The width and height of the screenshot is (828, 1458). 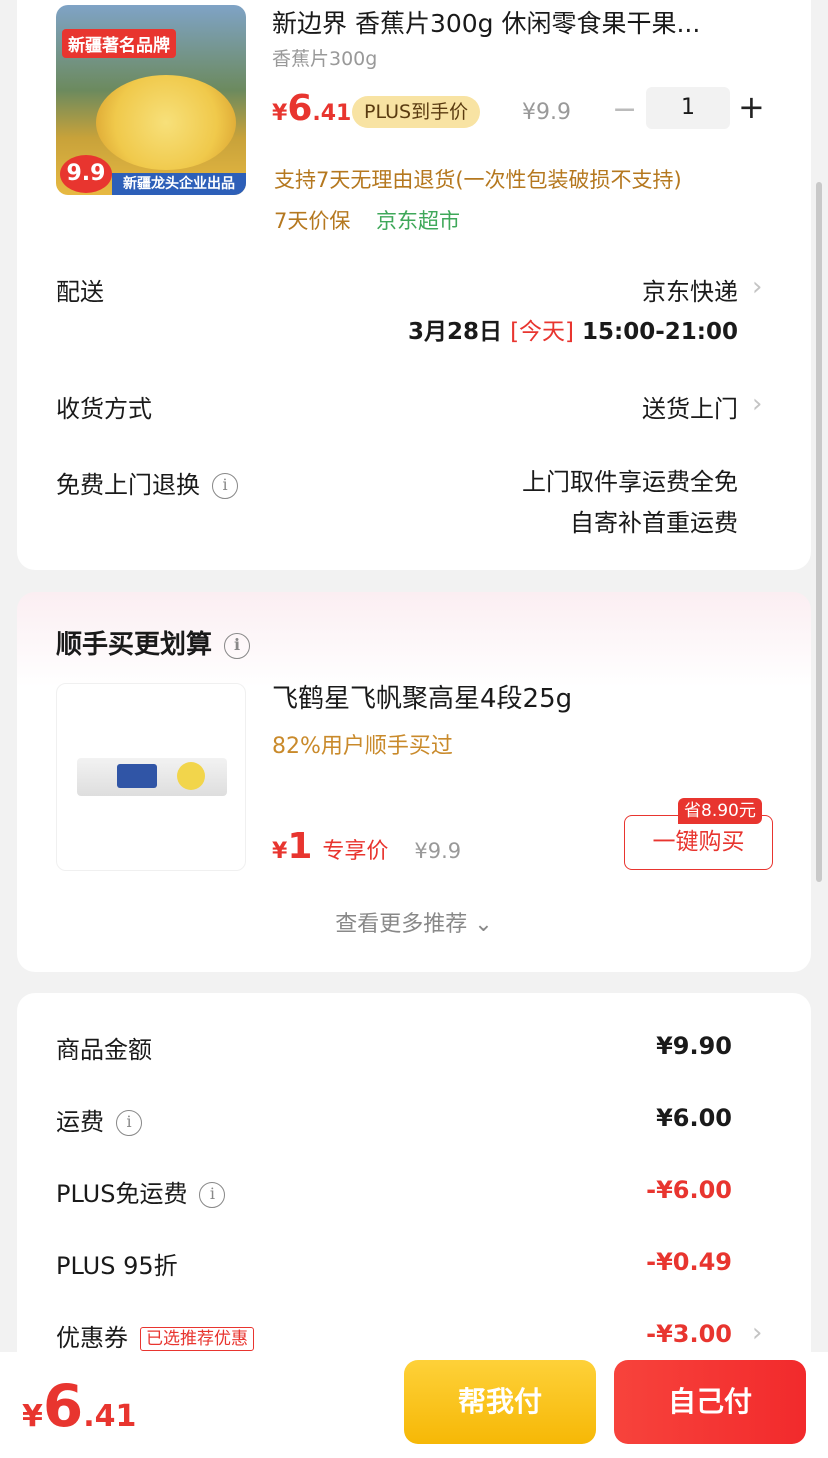 What do you see at coordinates (546, 112) in the screenshot?
I see `original-price: ¥9.9` at bounding box center [546, 112].